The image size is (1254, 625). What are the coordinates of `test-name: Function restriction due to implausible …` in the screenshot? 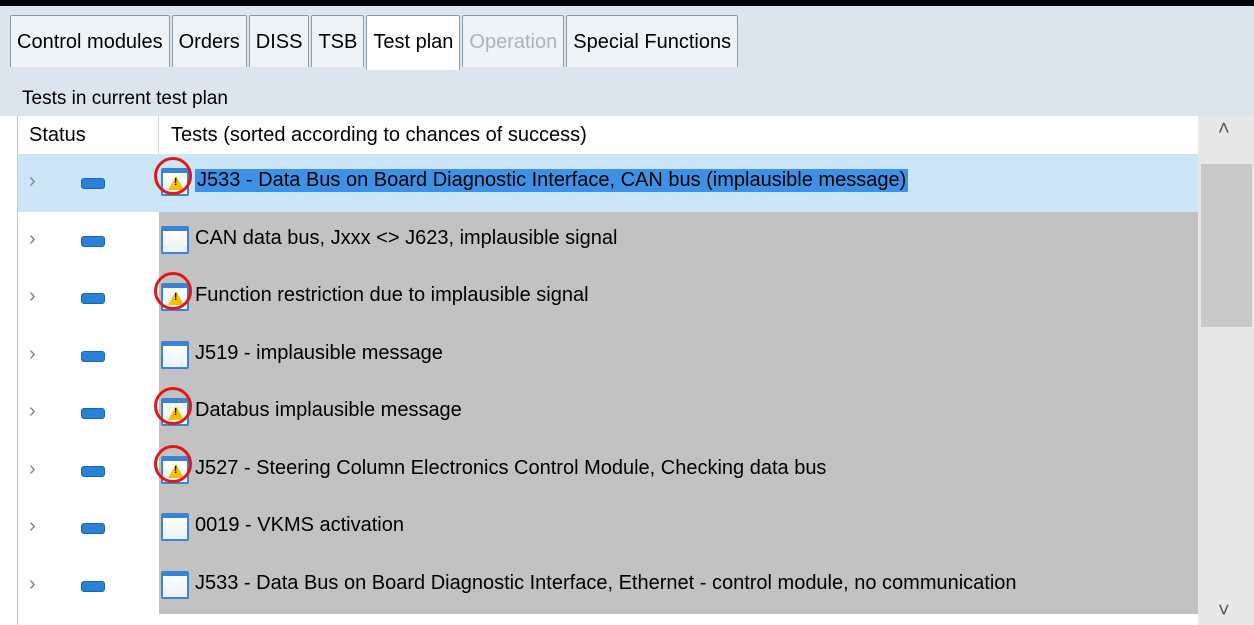 It's located at (392, 295).